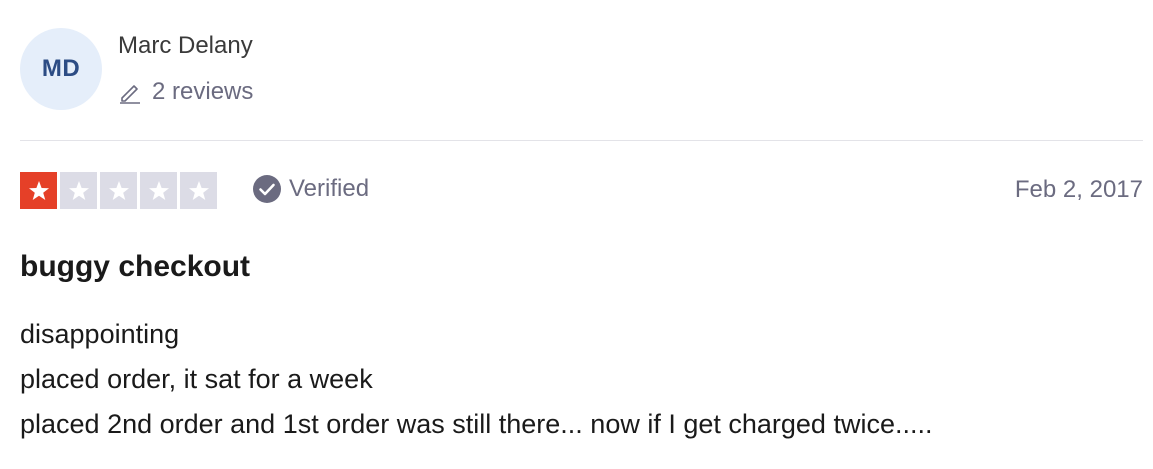  What do you see at coordinates (100, 334) in the screenshot?
I see `review-line: disappointing` at bounding box center [100, 334].